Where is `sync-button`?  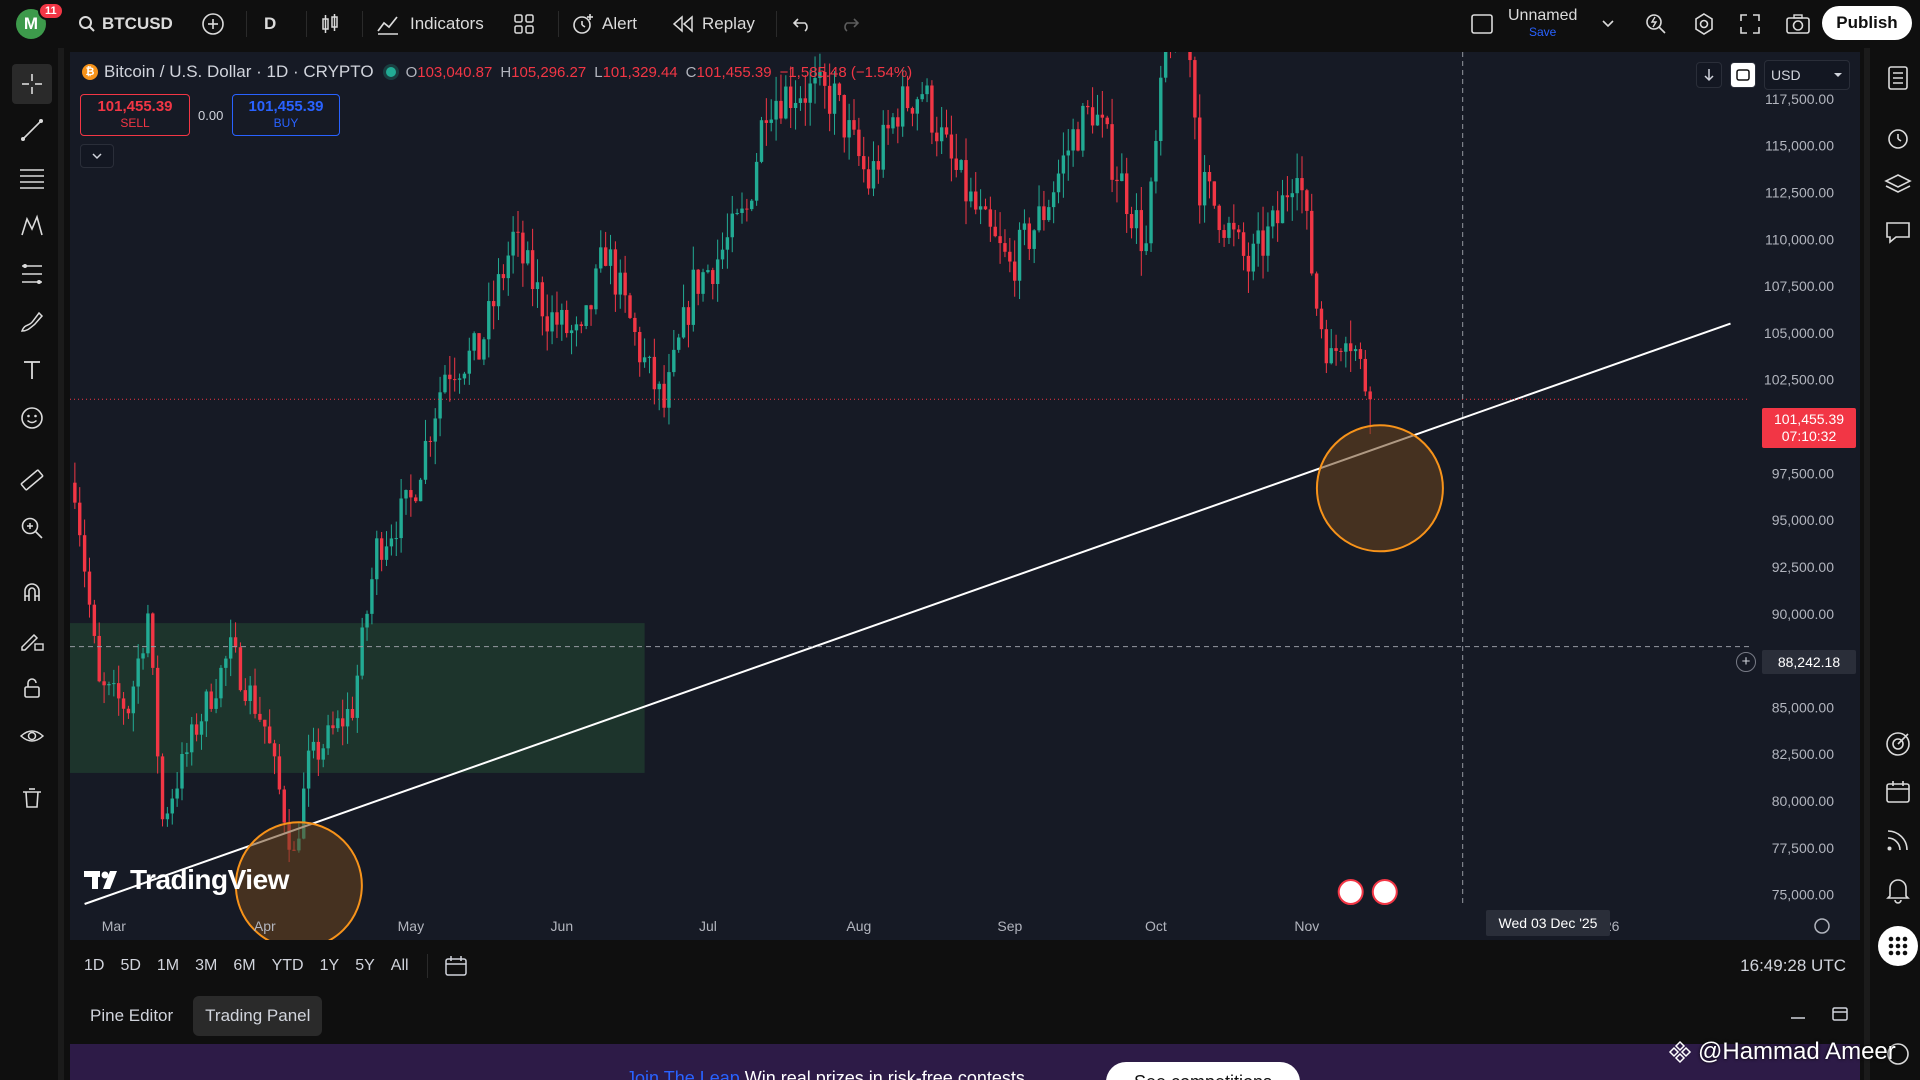 sync-button is located at coordinates (1743, 75).